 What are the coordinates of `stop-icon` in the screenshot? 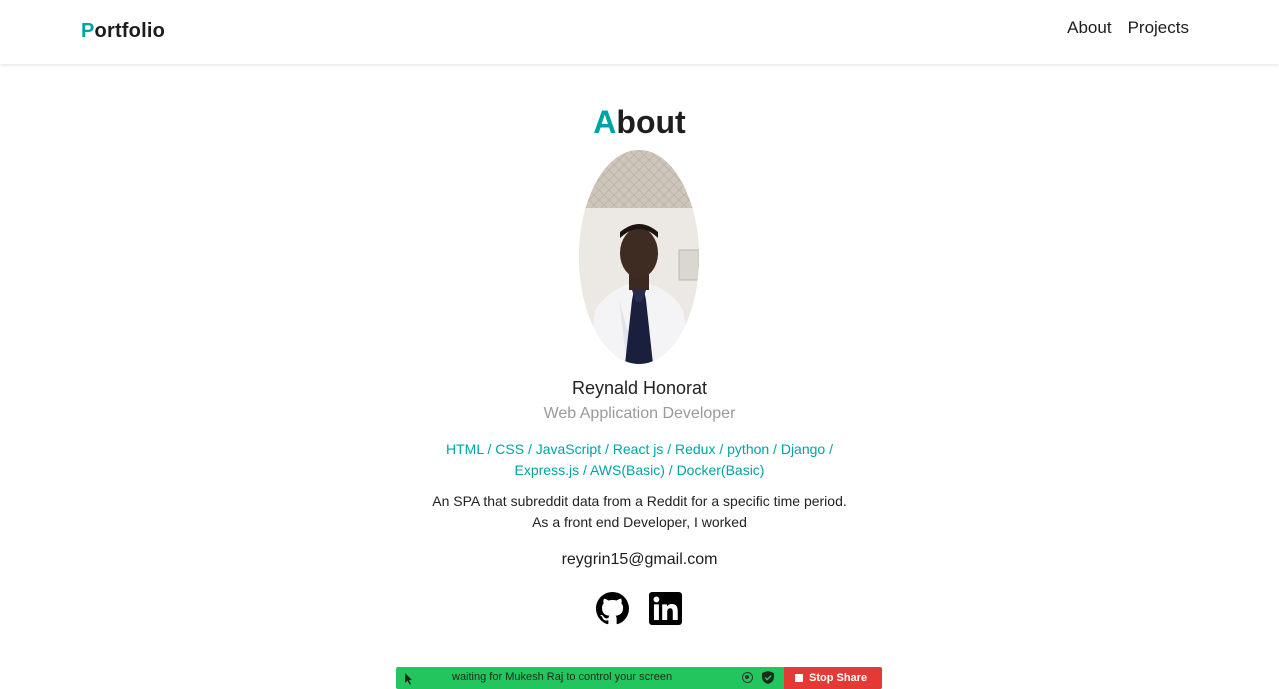 It's located at (799, 678).